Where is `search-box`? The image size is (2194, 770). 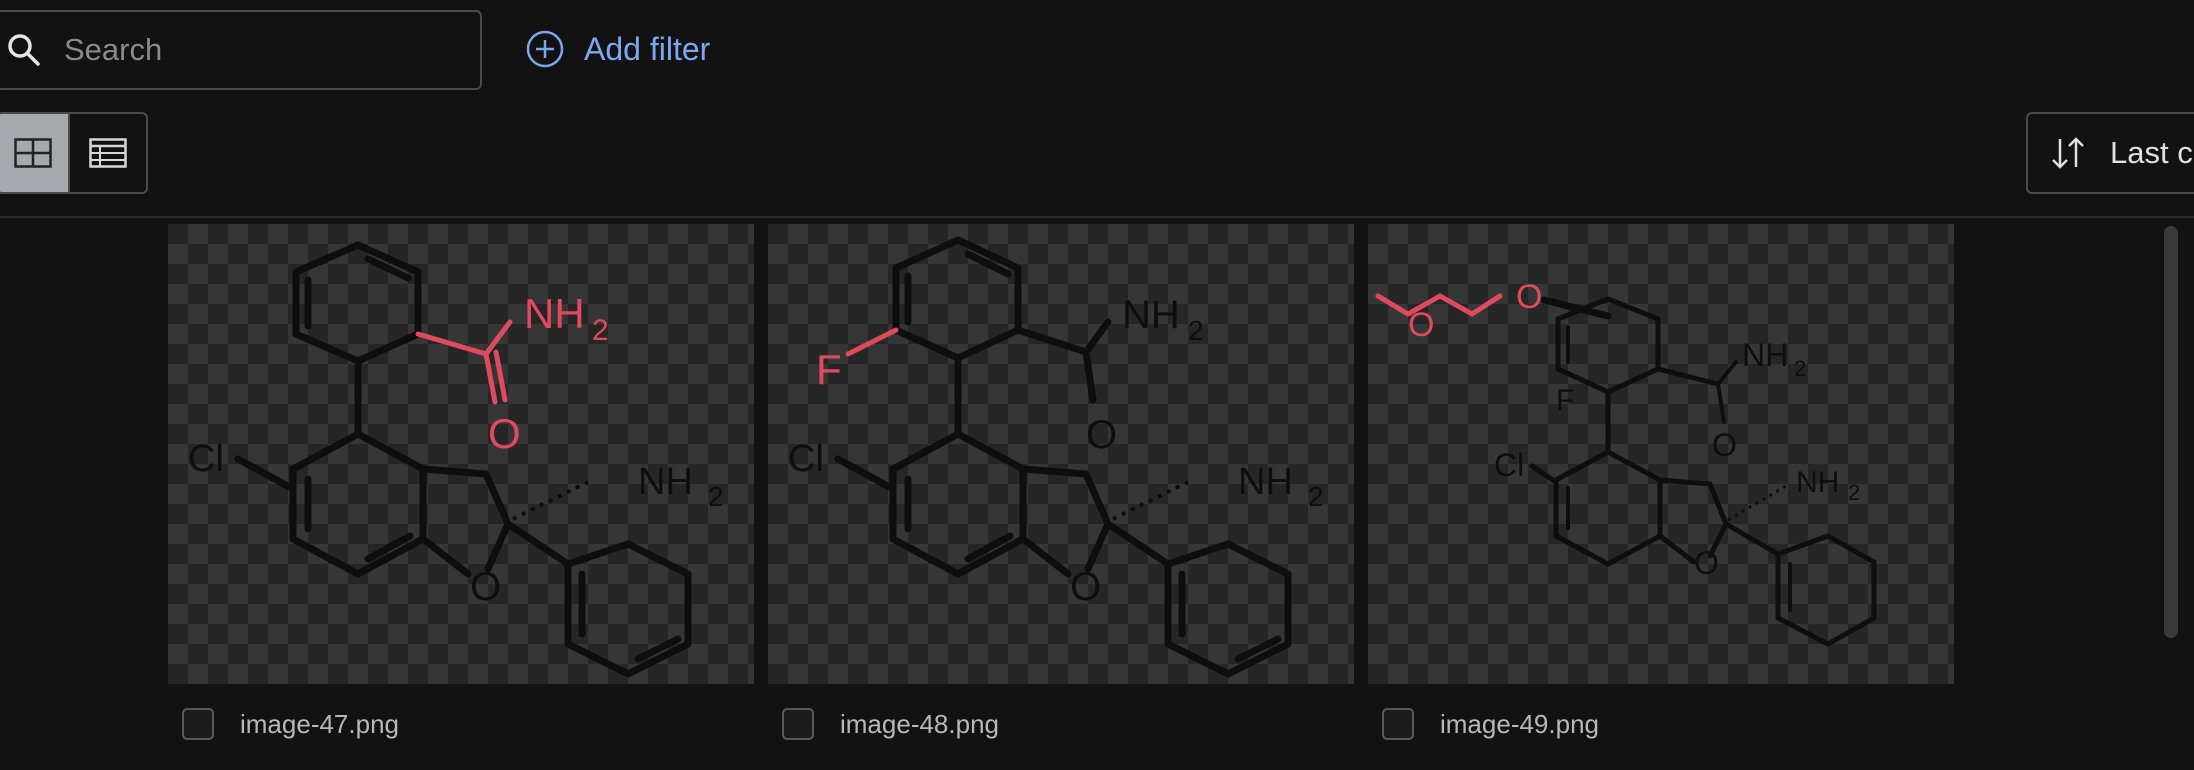 search-box is located at coordinates (241, 50).